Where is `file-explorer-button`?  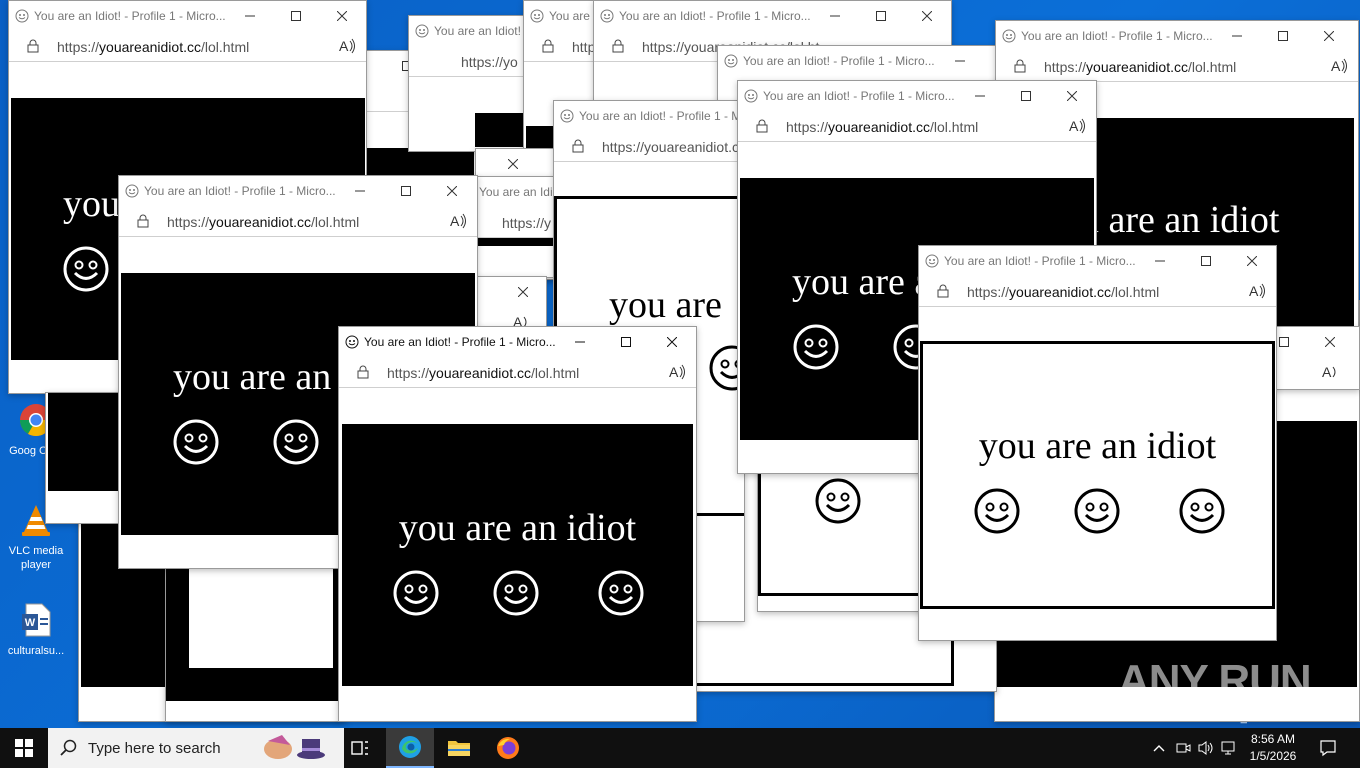 file-explorer-button is located at coordinates (459, 748).